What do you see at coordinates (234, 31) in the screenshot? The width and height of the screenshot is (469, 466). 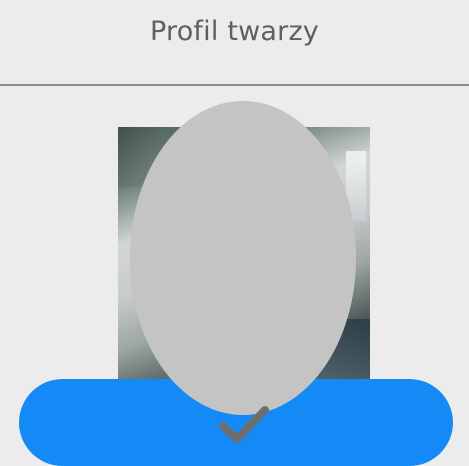 I see `page-title: Profil twarzy` at bounding box center [234, 31].